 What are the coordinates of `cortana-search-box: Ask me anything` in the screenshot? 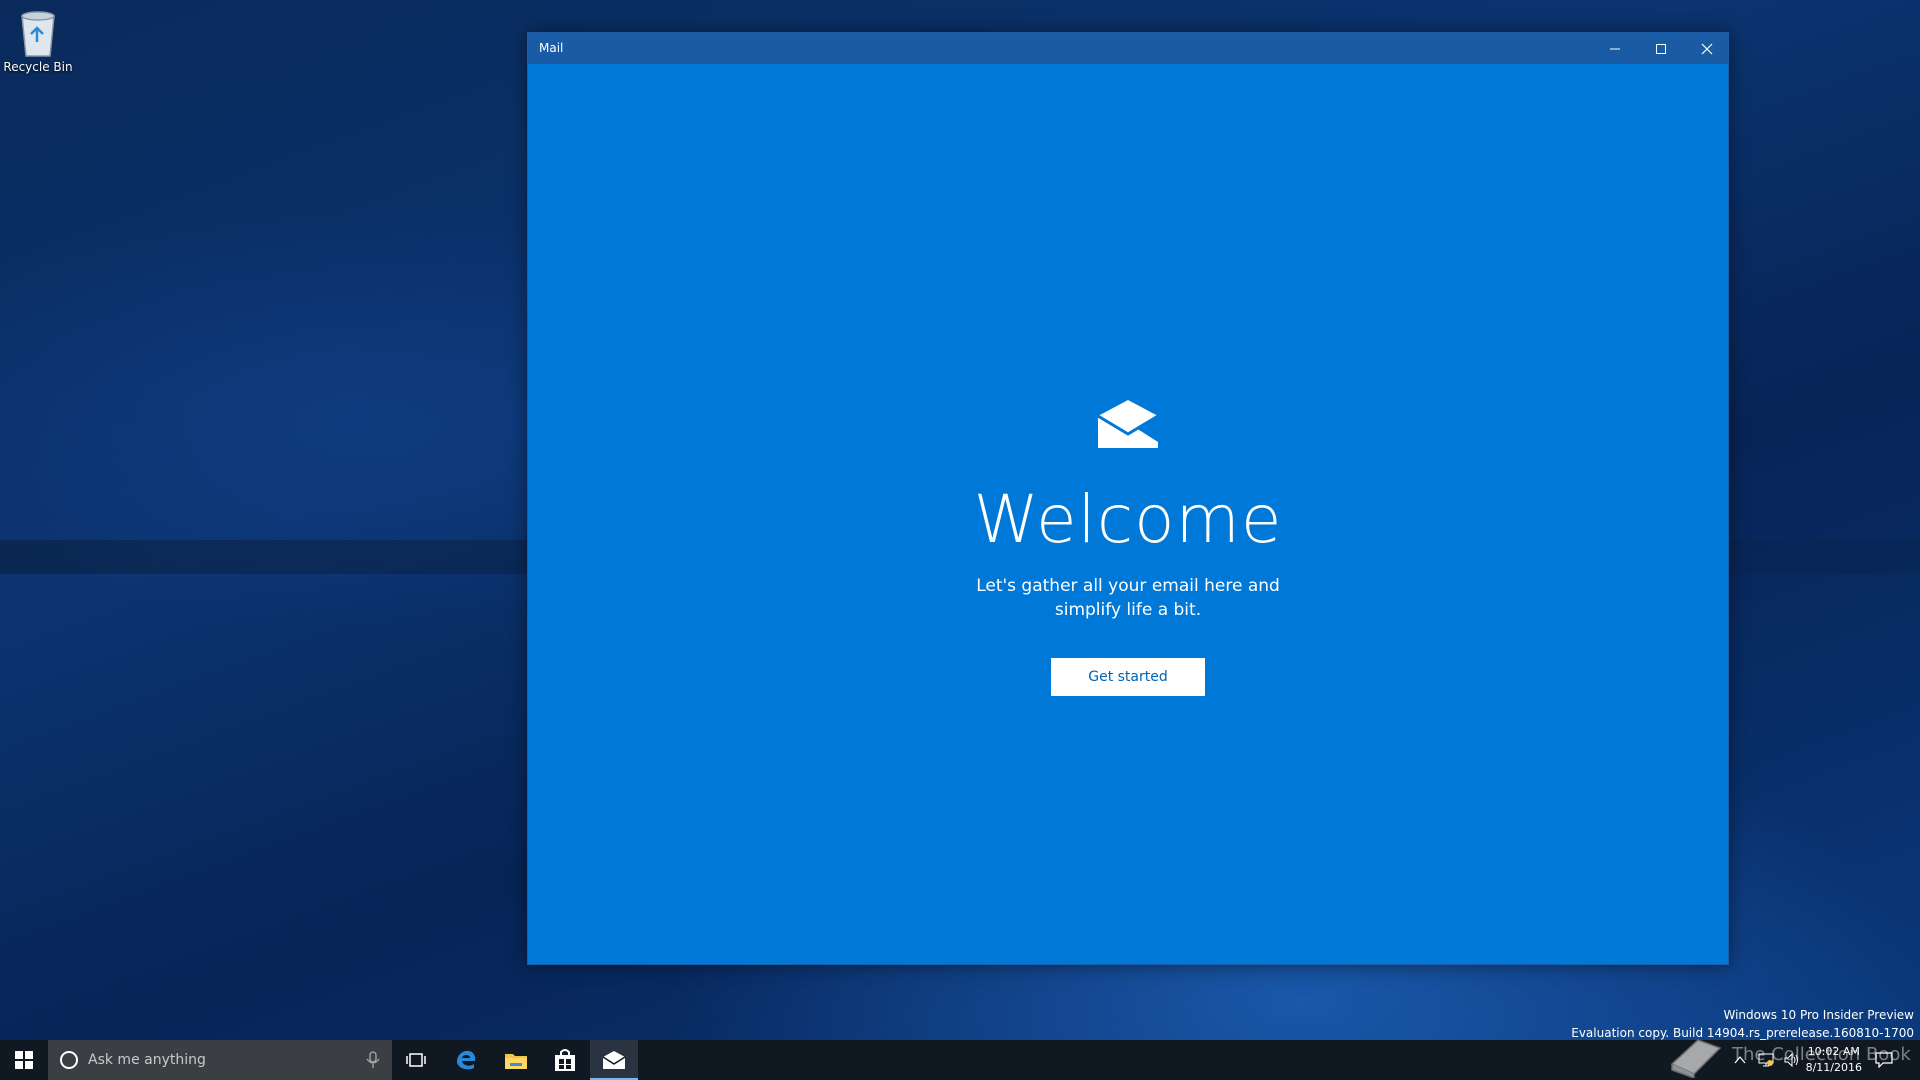 It's located at (220, 1060).